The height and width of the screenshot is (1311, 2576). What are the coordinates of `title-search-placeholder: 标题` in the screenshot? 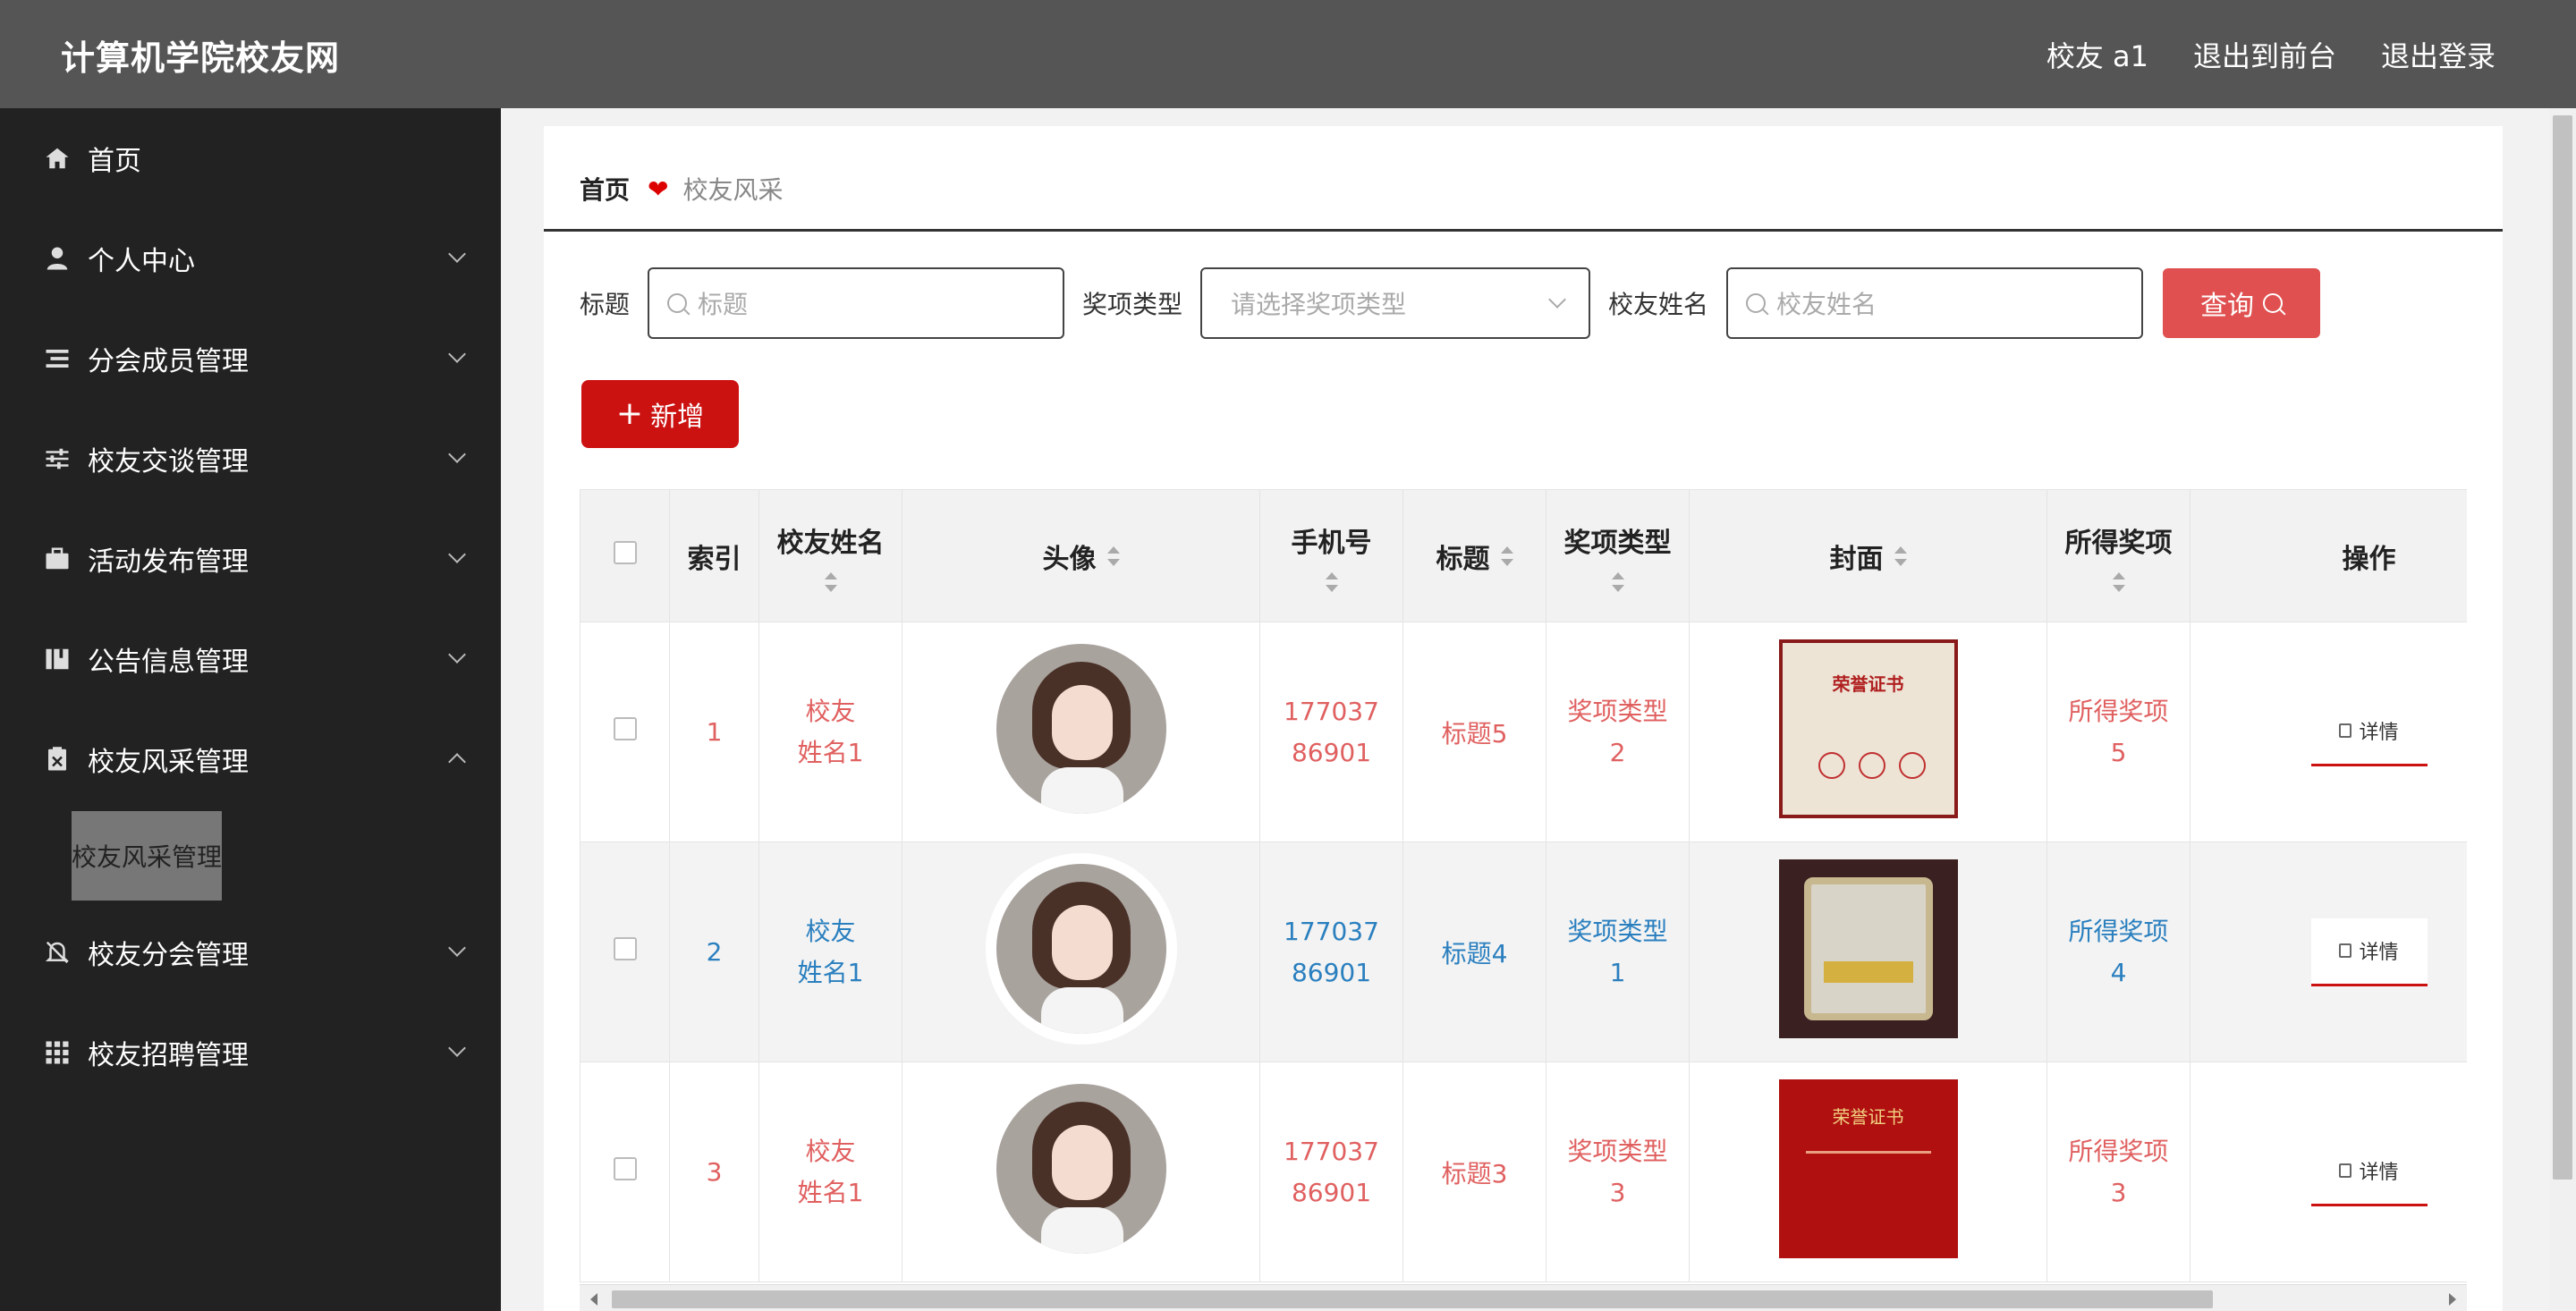 It's located at (723, 304).